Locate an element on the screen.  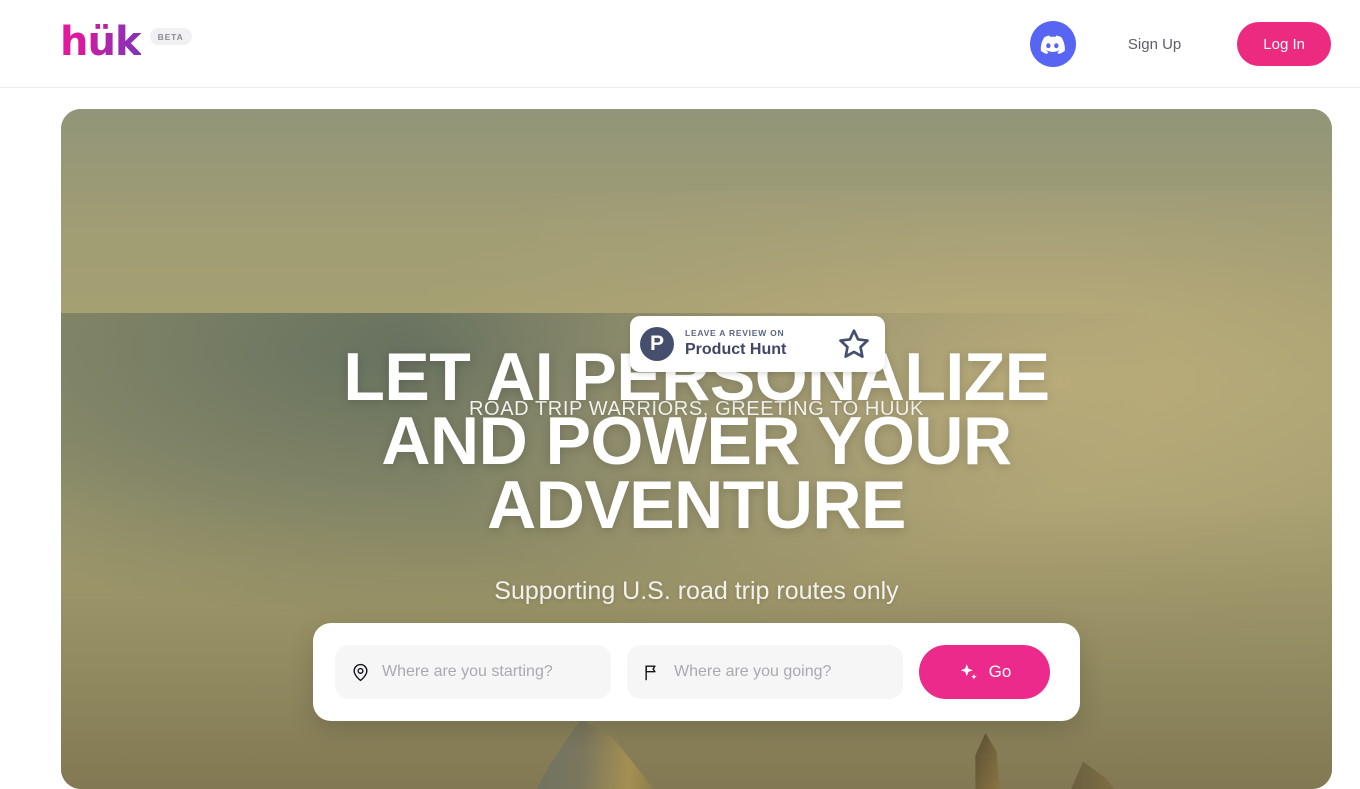
hero-headline-line-3: ADVENTURE is located at coordinates (696, 505).